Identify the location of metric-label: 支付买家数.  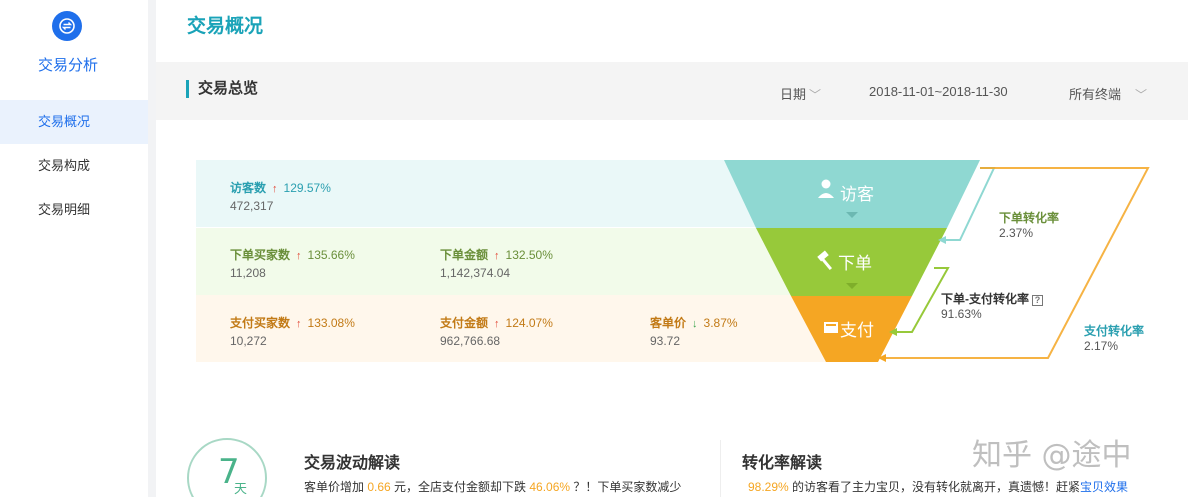
(260, 323).